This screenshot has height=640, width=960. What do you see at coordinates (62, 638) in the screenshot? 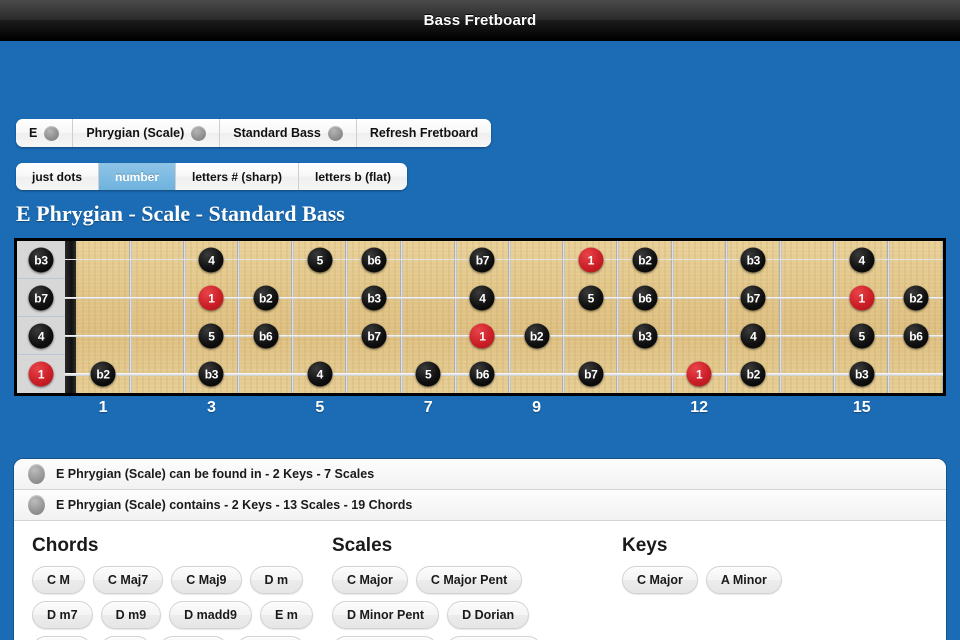
I see `chord-pill-8: E m7` at bounding box center [62, 638].